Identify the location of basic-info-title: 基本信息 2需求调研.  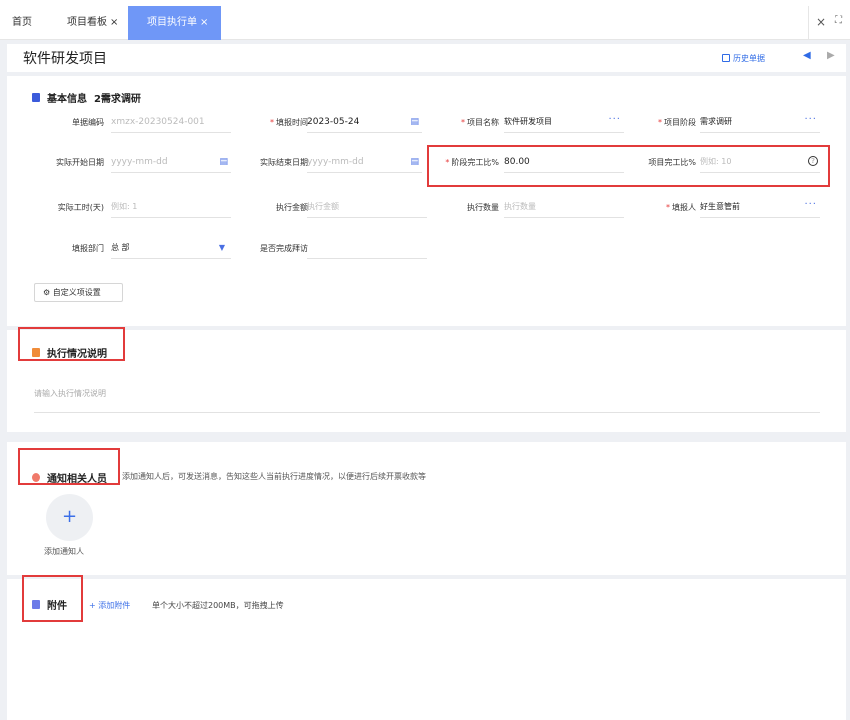
(94, 97).